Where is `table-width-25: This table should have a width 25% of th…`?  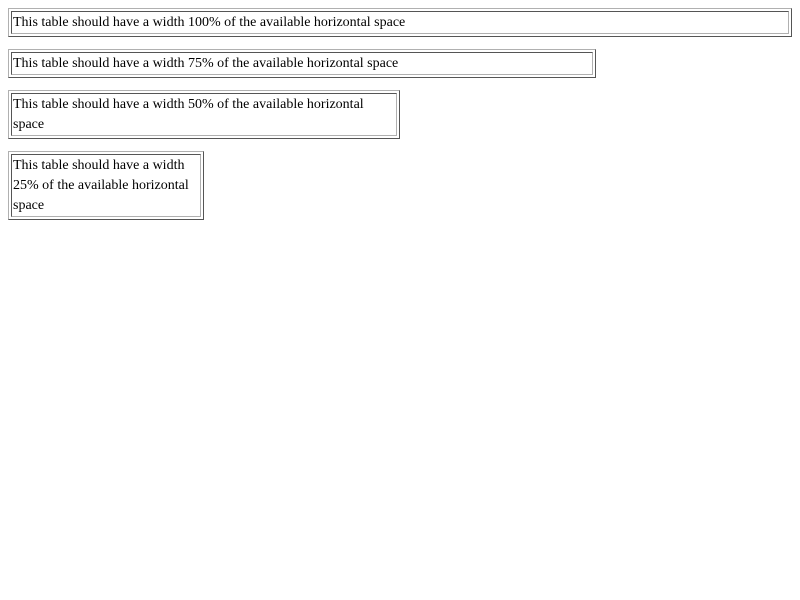 table-width-25: This table should have a width 25% of th… is located at coordinates (106, 185).